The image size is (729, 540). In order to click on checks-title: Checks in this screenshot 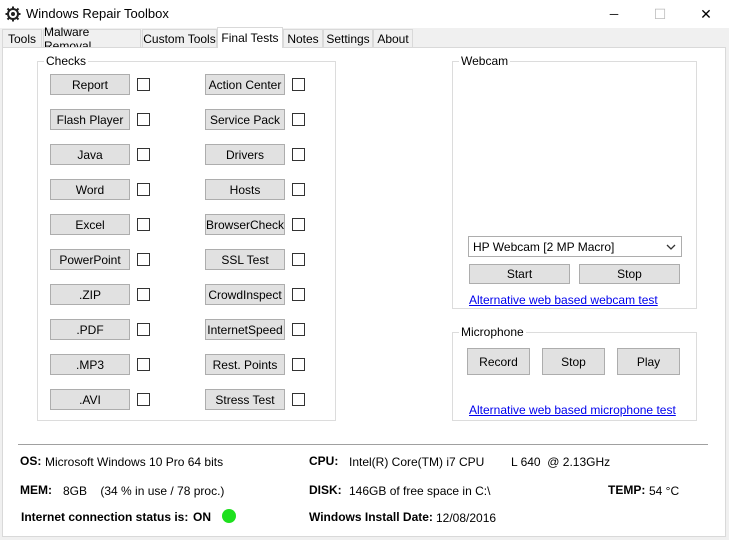, I will do `click(66, 61)`.